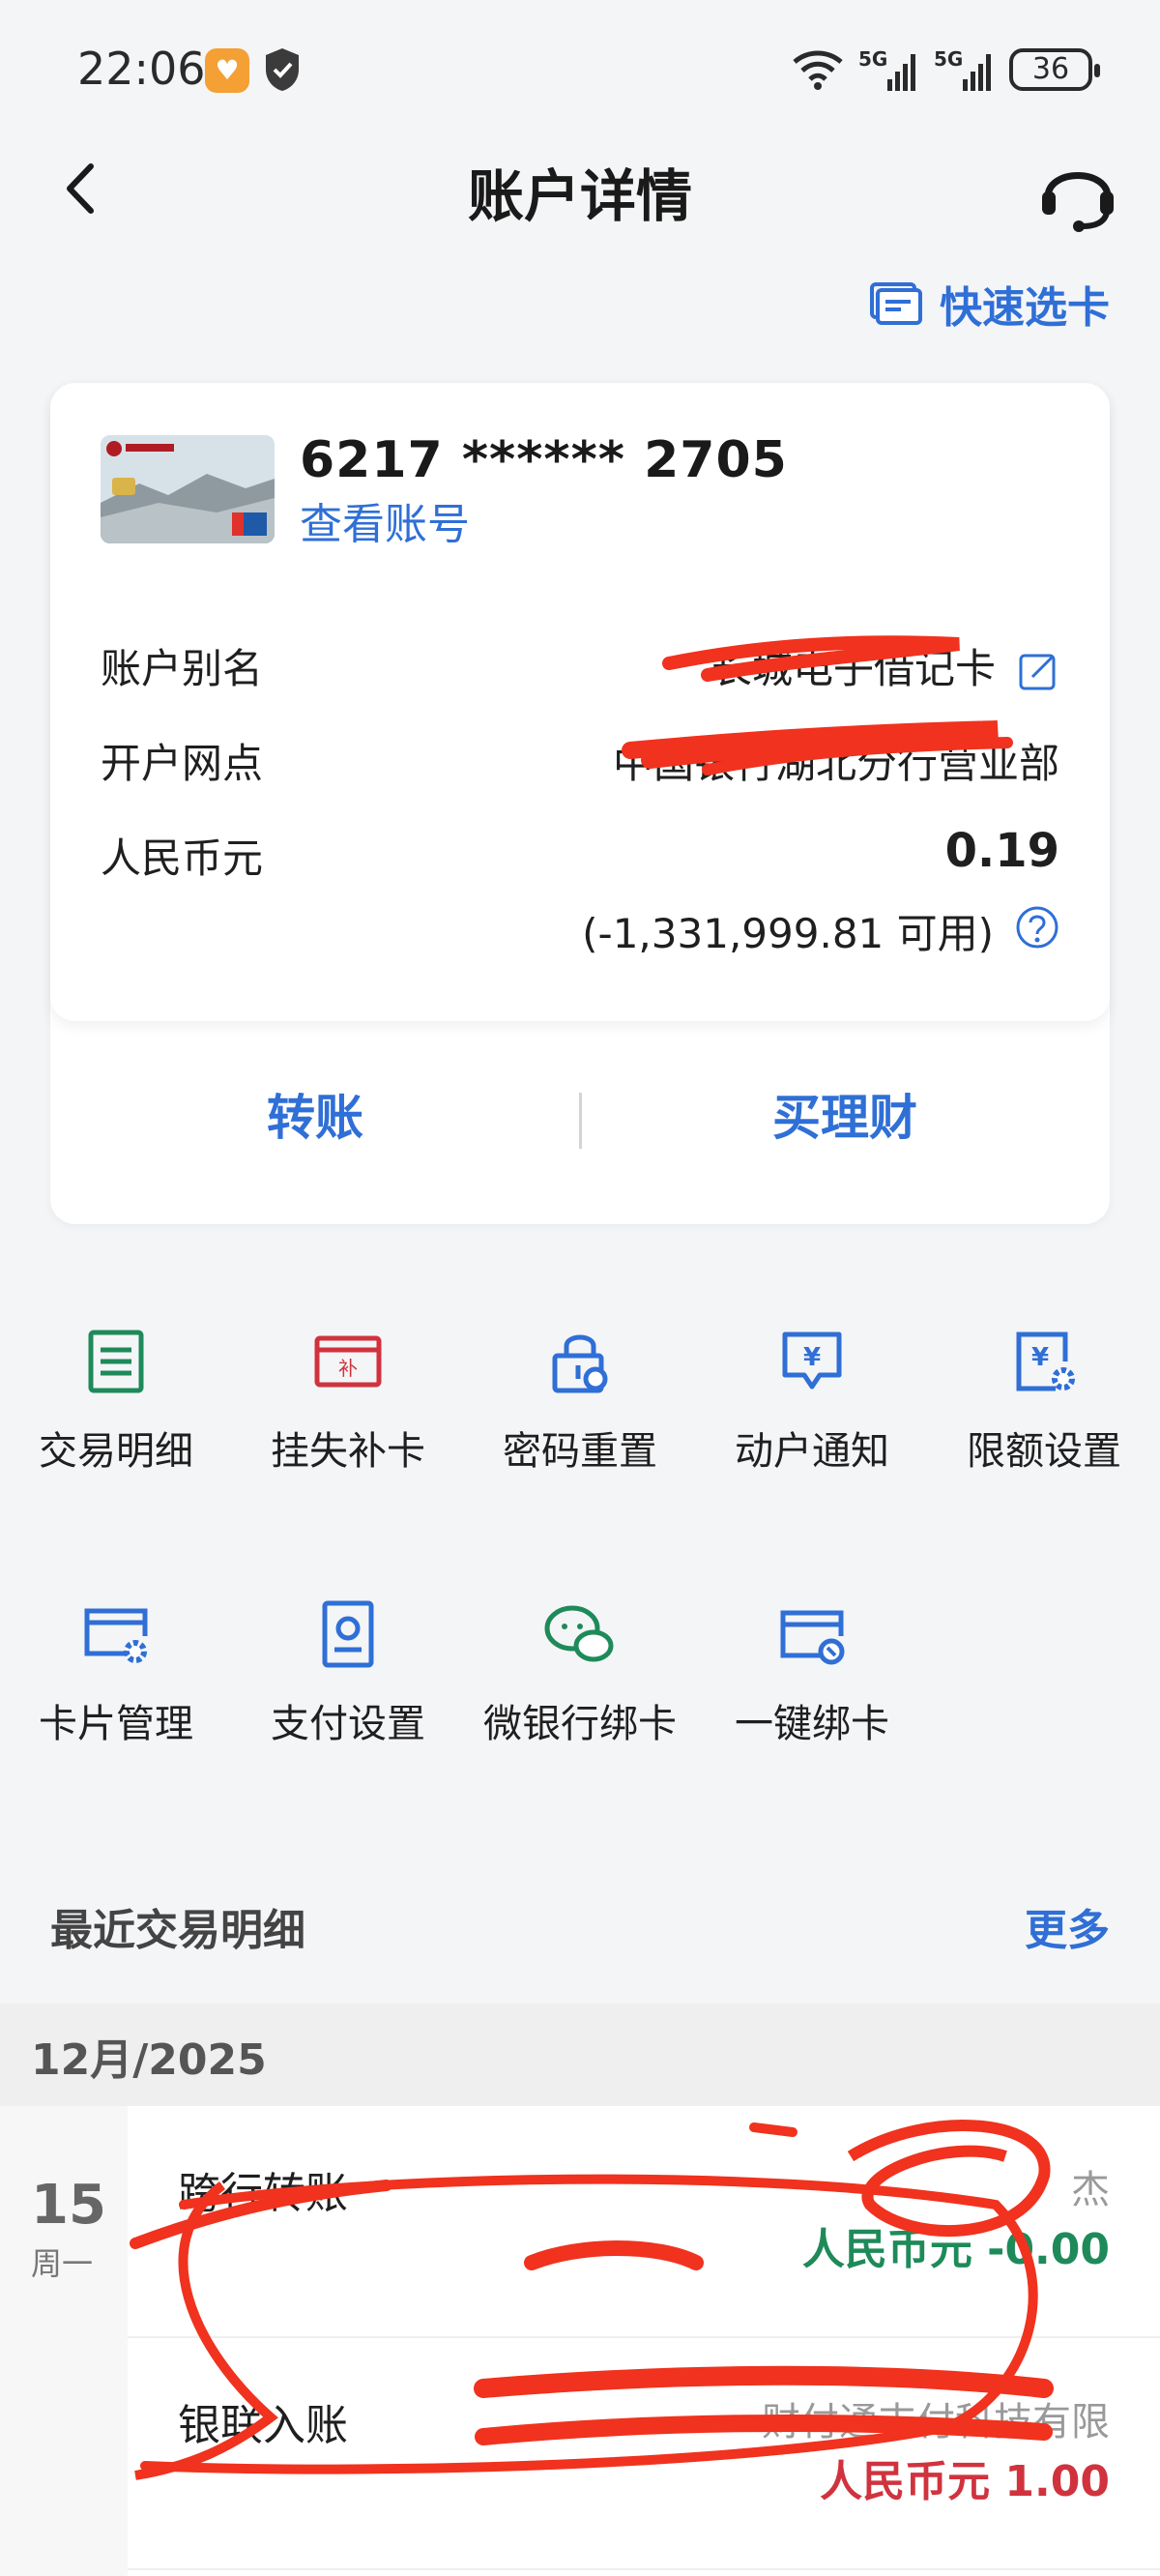 Image resolution: width=1160 pixels, height=2576 pixels. I want to click on date-column: 15 周一, so click(64, 2341).